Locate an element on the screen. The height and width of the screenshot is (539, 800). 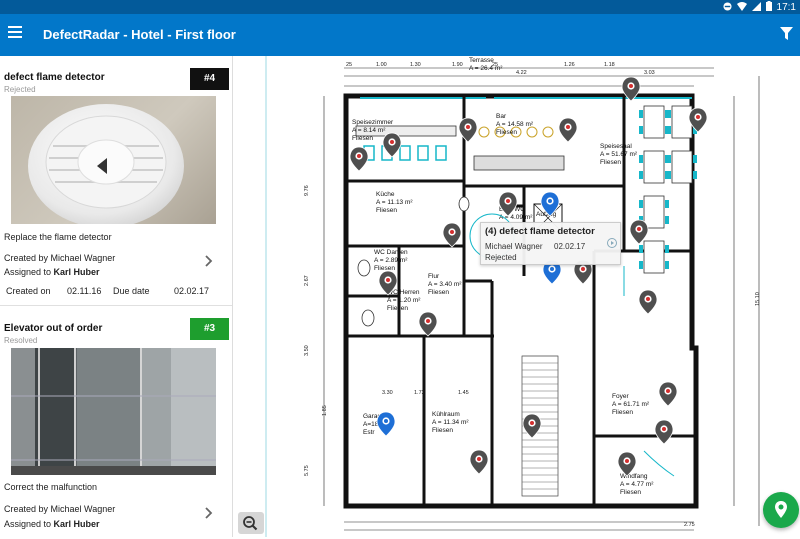
dnd-icon is located at coordinates (727, 7).